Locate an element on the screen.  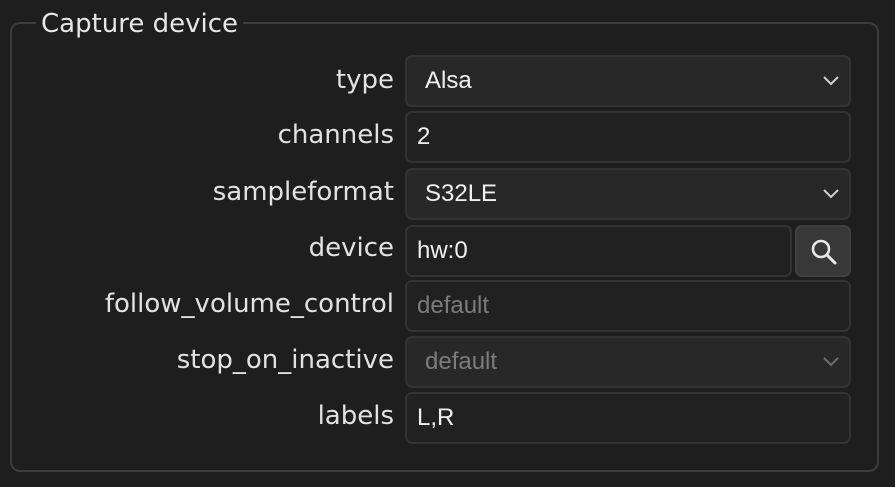
follow-volume-control-label: follow_volume_control is located at coordinates (249, 304).